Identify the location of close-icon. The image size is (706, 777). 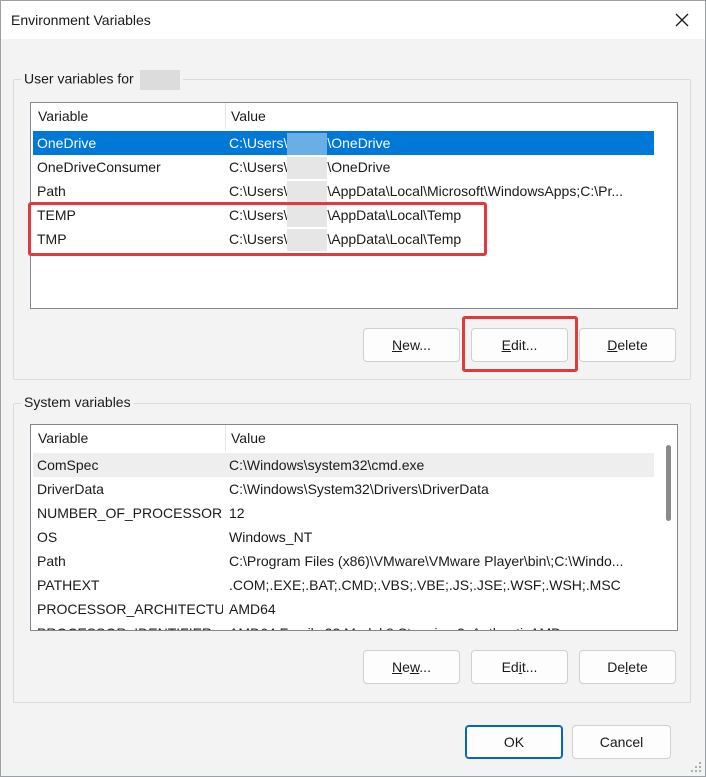
(682, 20).